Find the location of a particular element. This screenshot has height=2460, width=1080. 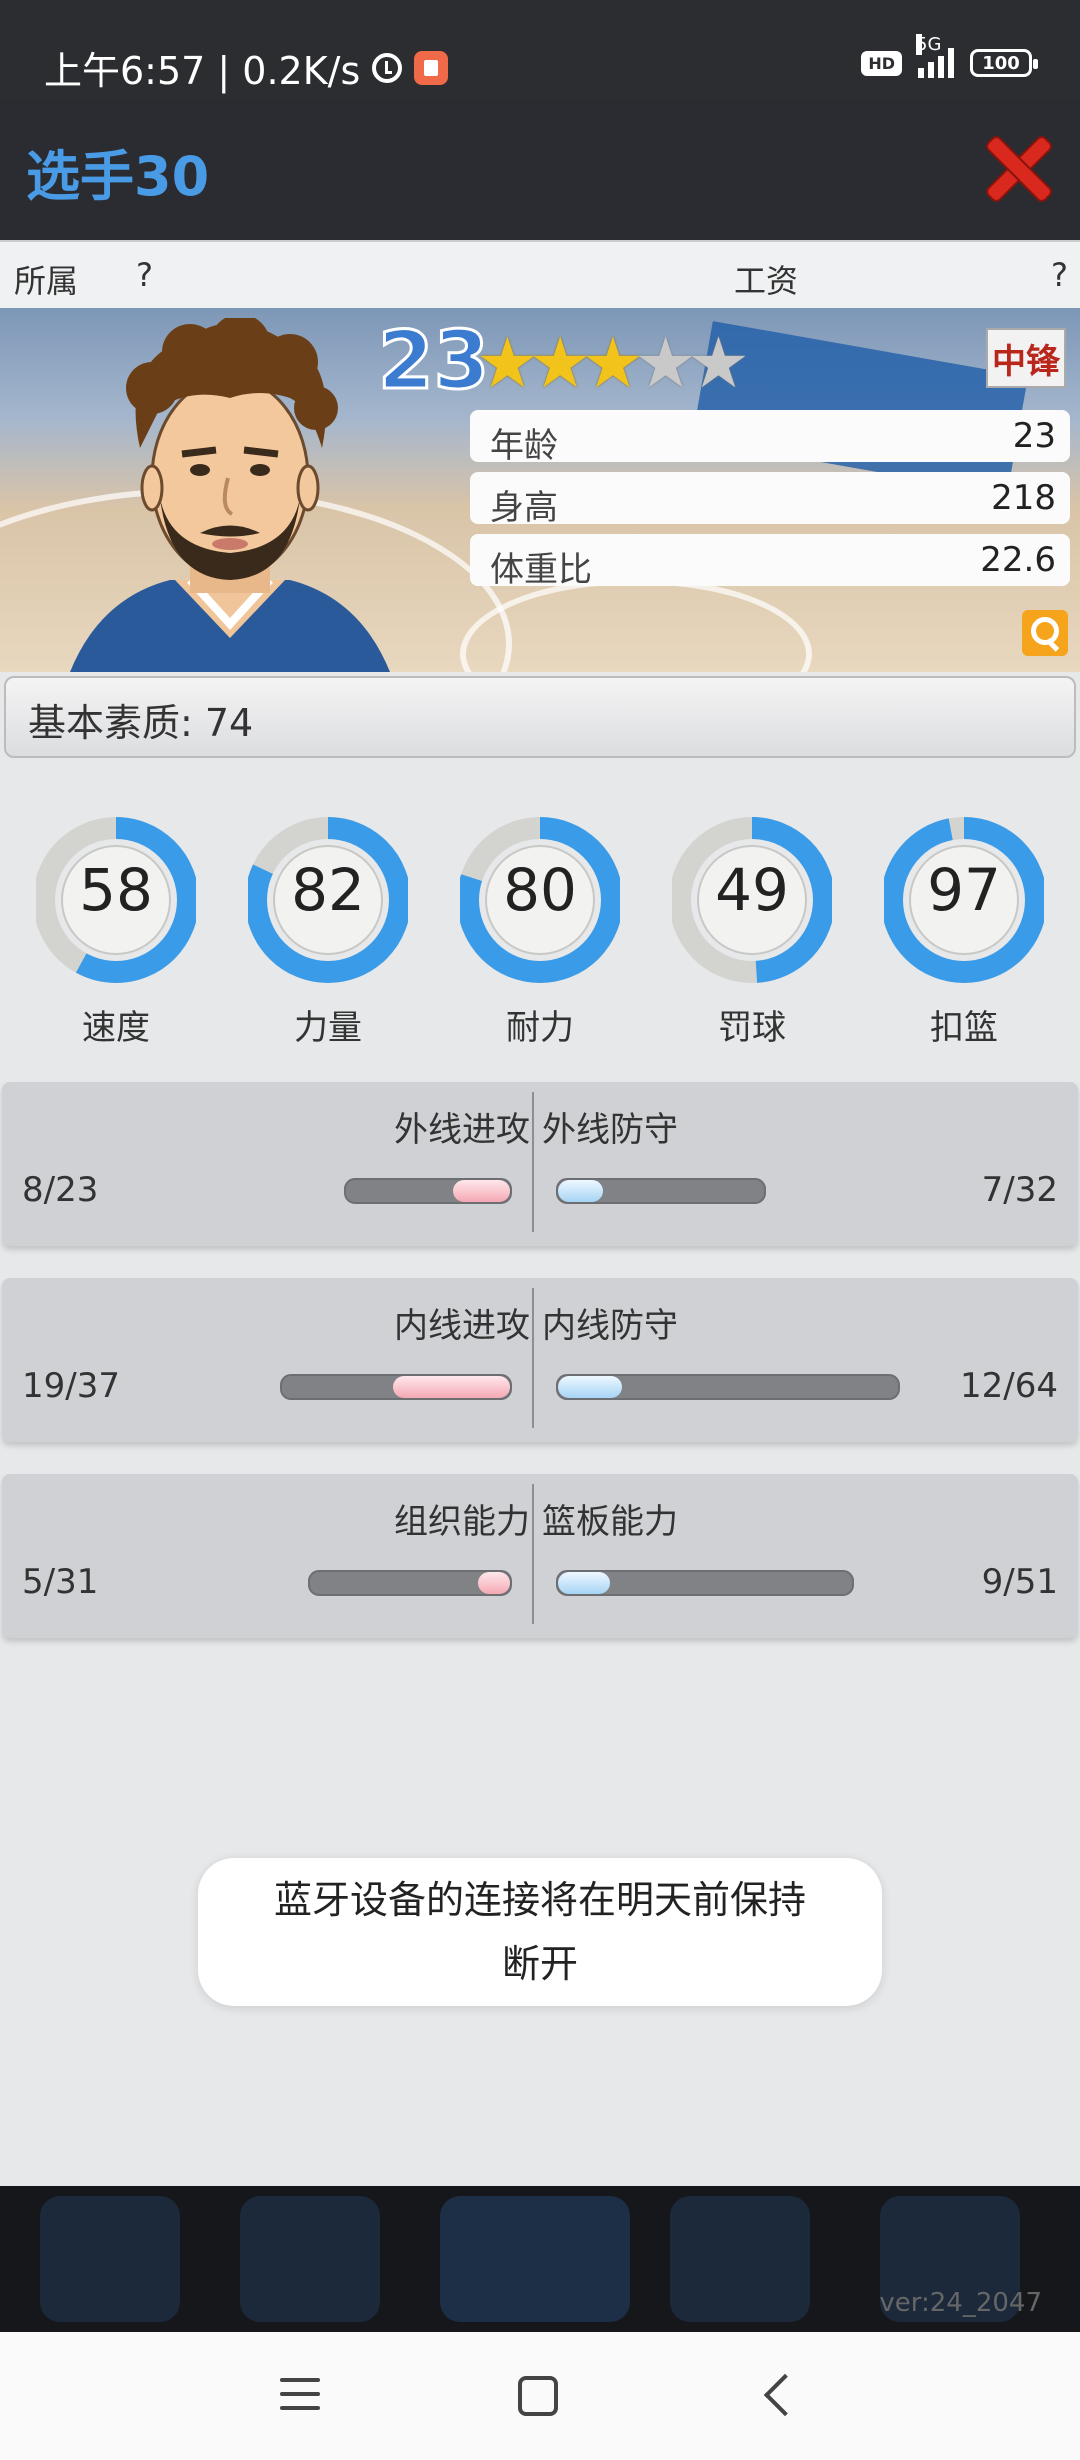

app-notification-icon is located at coordinates (431, 67).